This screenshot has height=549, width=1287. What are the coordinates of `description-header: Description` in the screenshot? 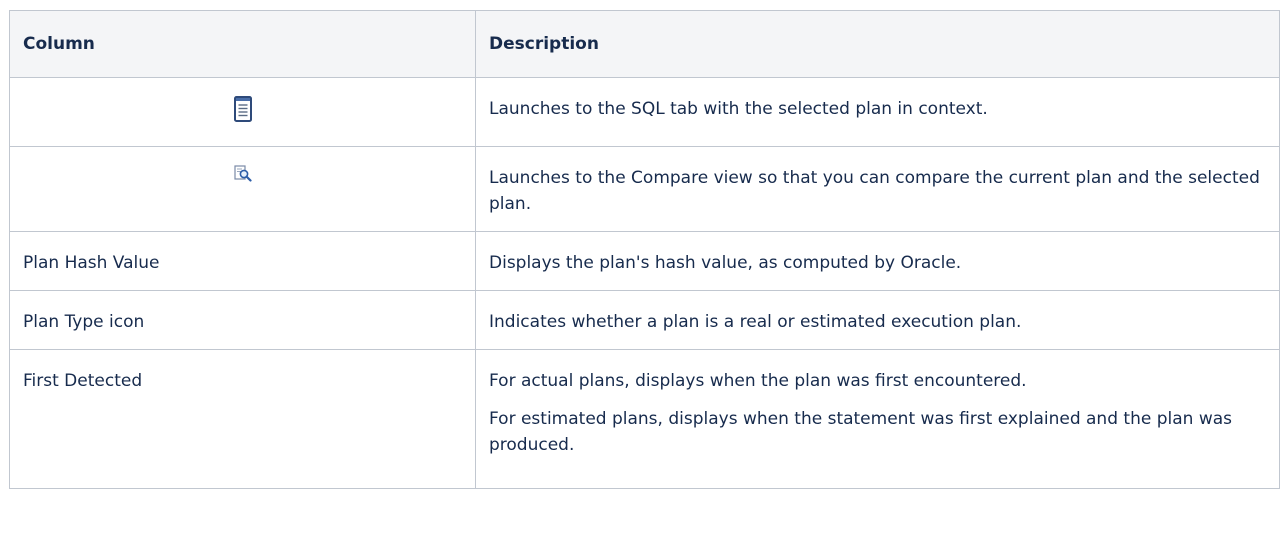 It's located at (877, 44).